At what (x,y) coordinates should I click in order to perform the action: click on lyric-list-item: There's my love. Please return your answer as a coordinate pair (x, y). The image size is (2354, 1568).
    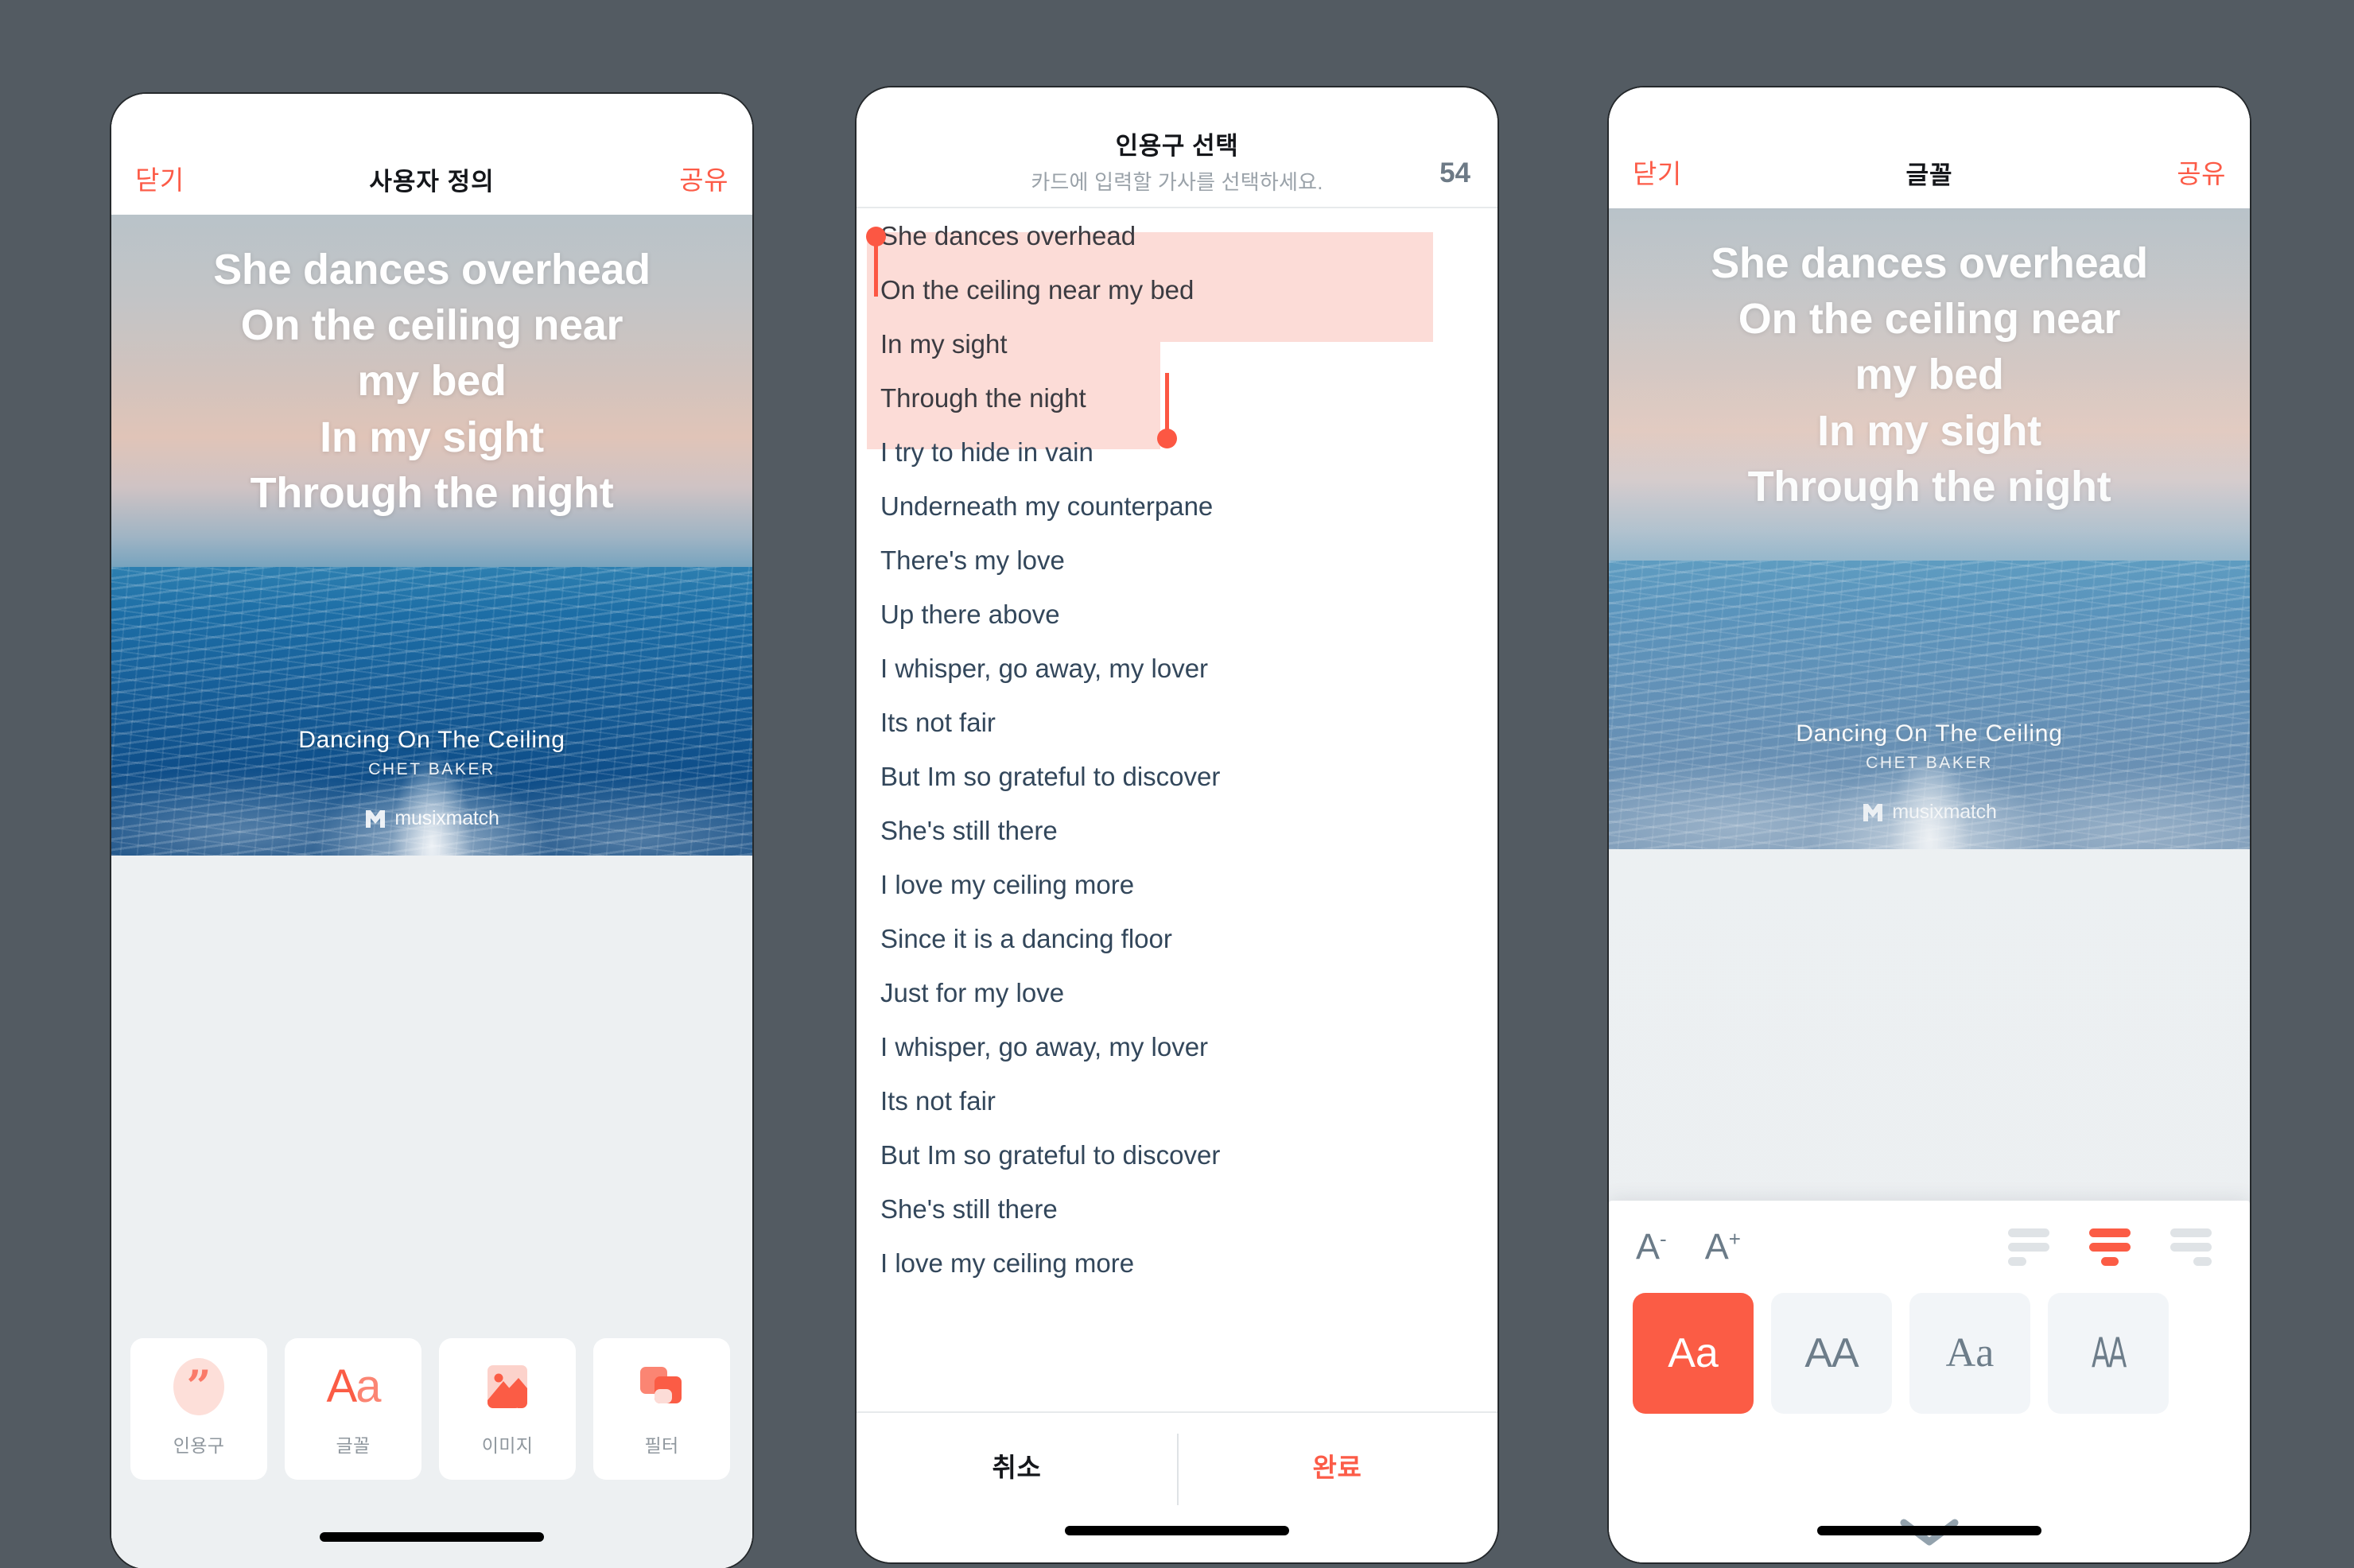
    Looking at the image, I should click on (1177, 560).